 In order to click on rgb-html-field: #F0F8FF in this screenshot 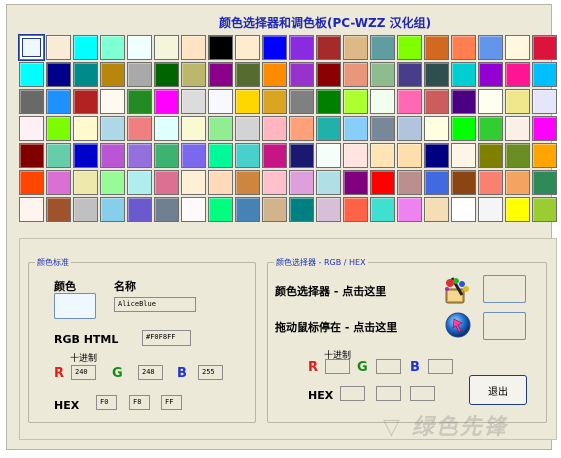, I will do `click(166, 338)`.